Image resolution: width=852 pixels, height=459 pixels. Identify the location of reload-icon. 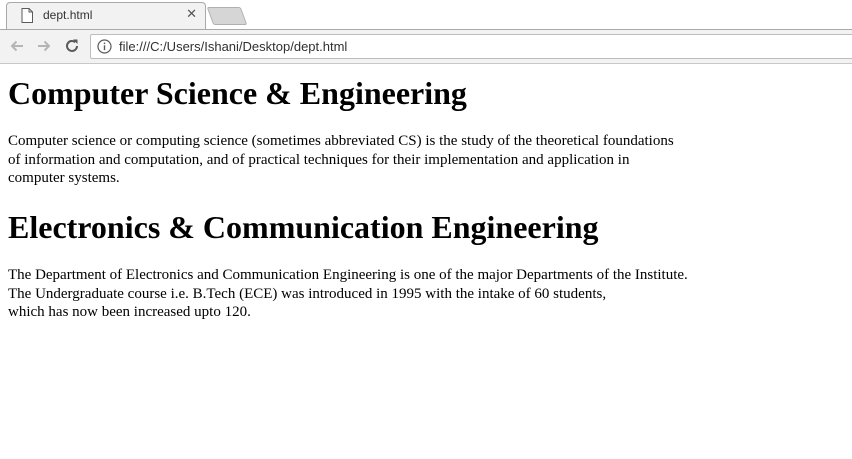
(72, 45).